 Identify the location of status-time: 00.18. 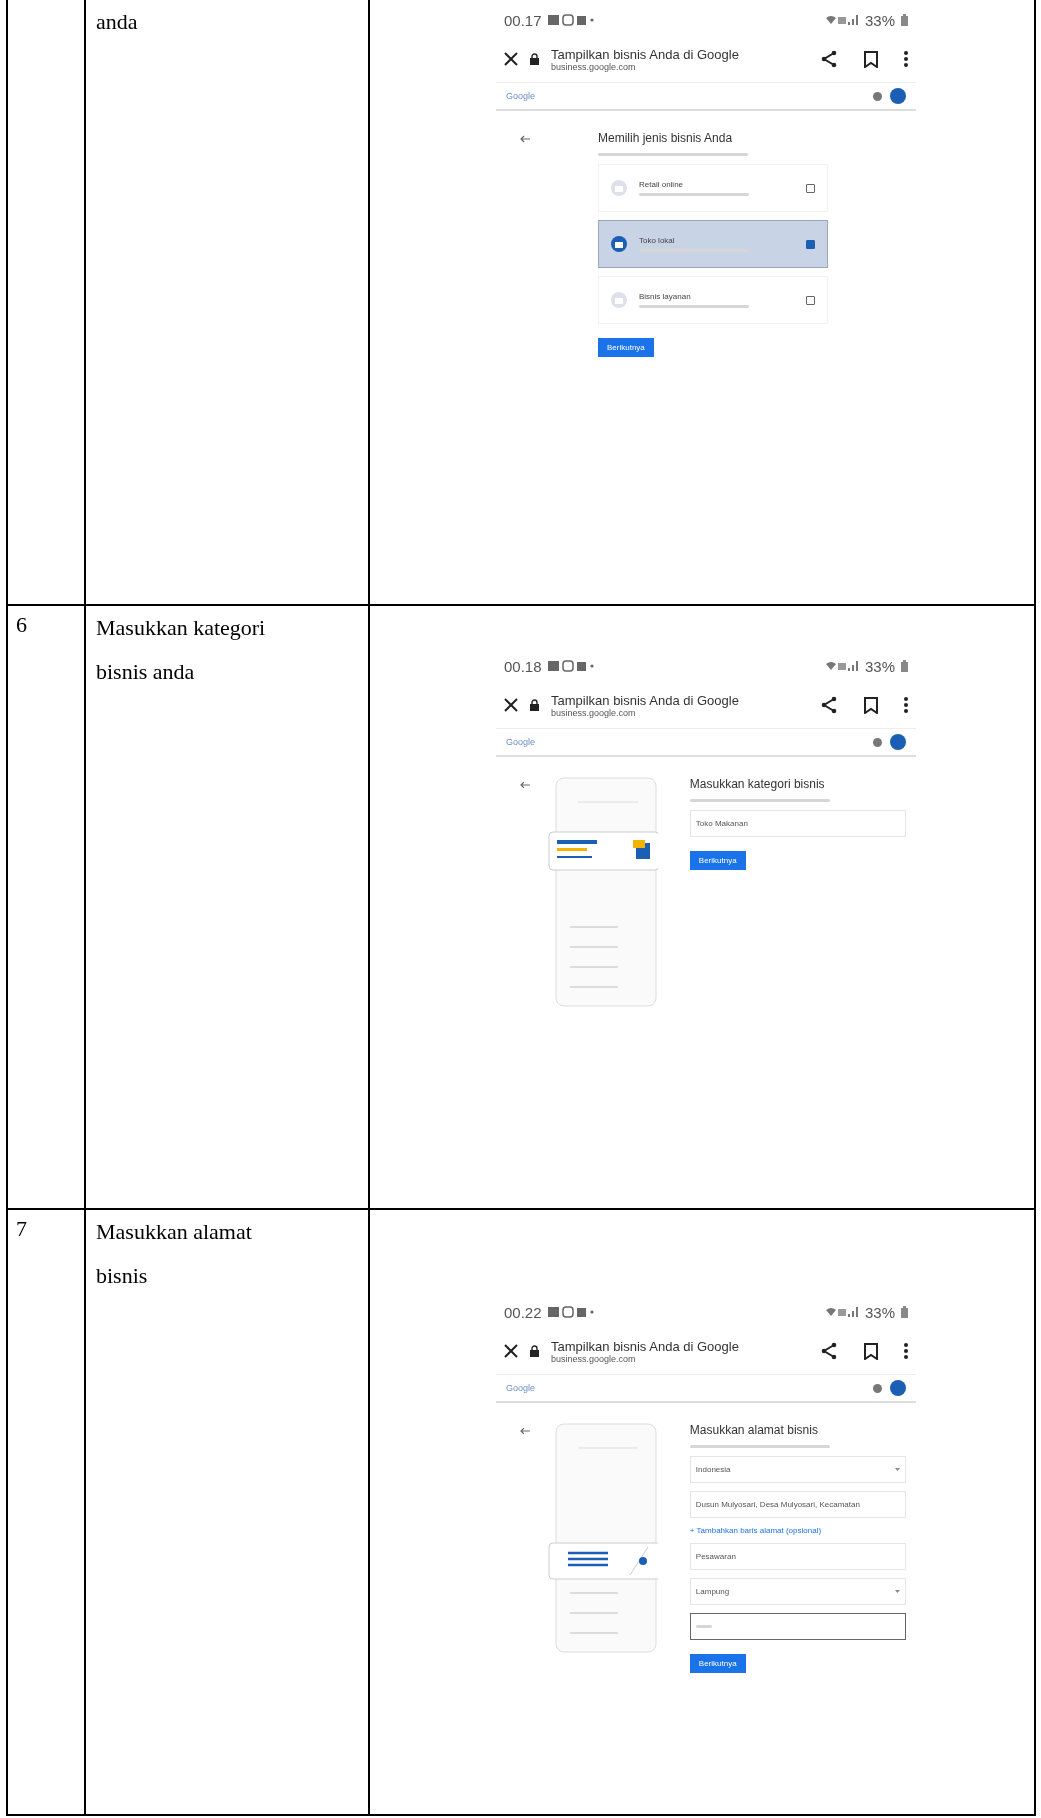
(523, 666).